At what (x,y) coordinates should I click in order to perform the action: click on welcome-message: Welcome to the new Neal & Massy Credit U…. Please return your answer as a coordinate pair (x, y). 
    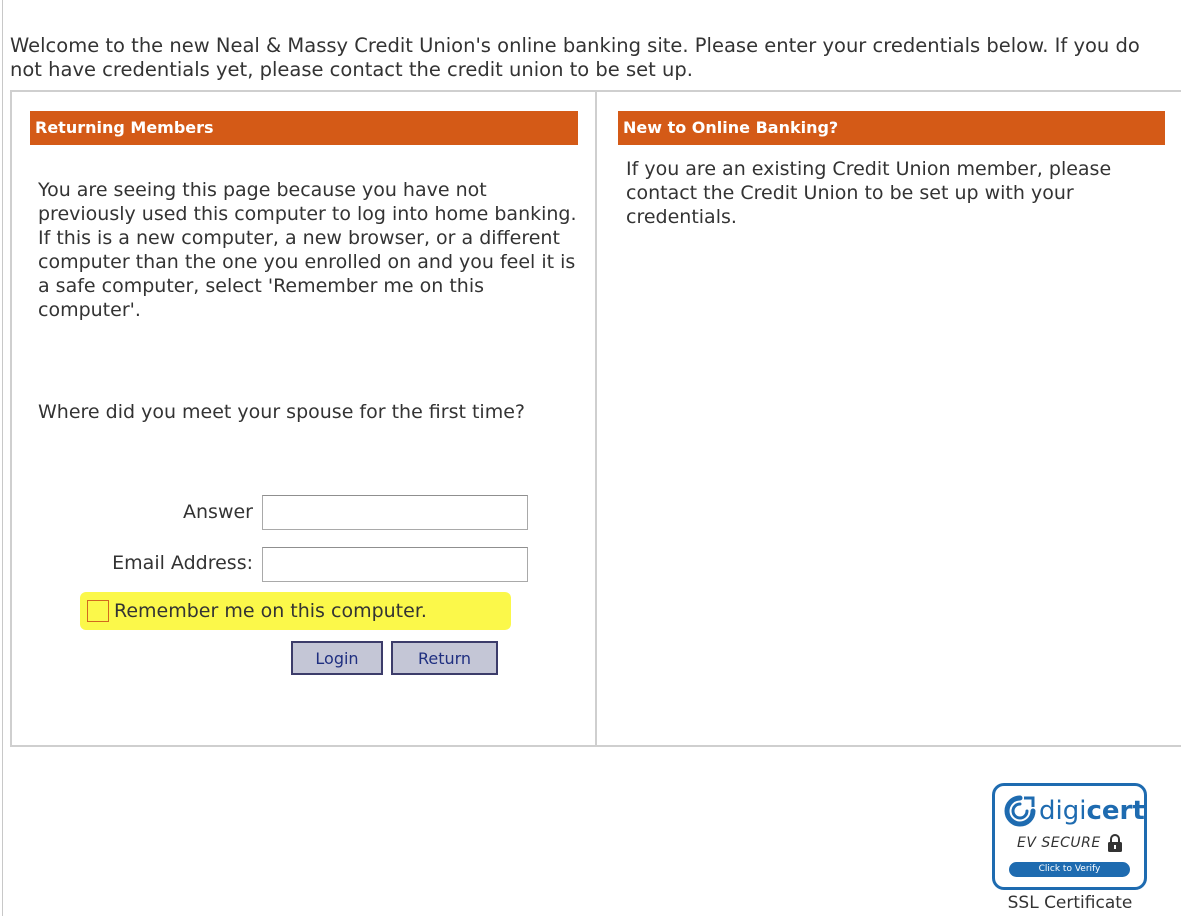
    Looking at the image, I should click on (575, 57).